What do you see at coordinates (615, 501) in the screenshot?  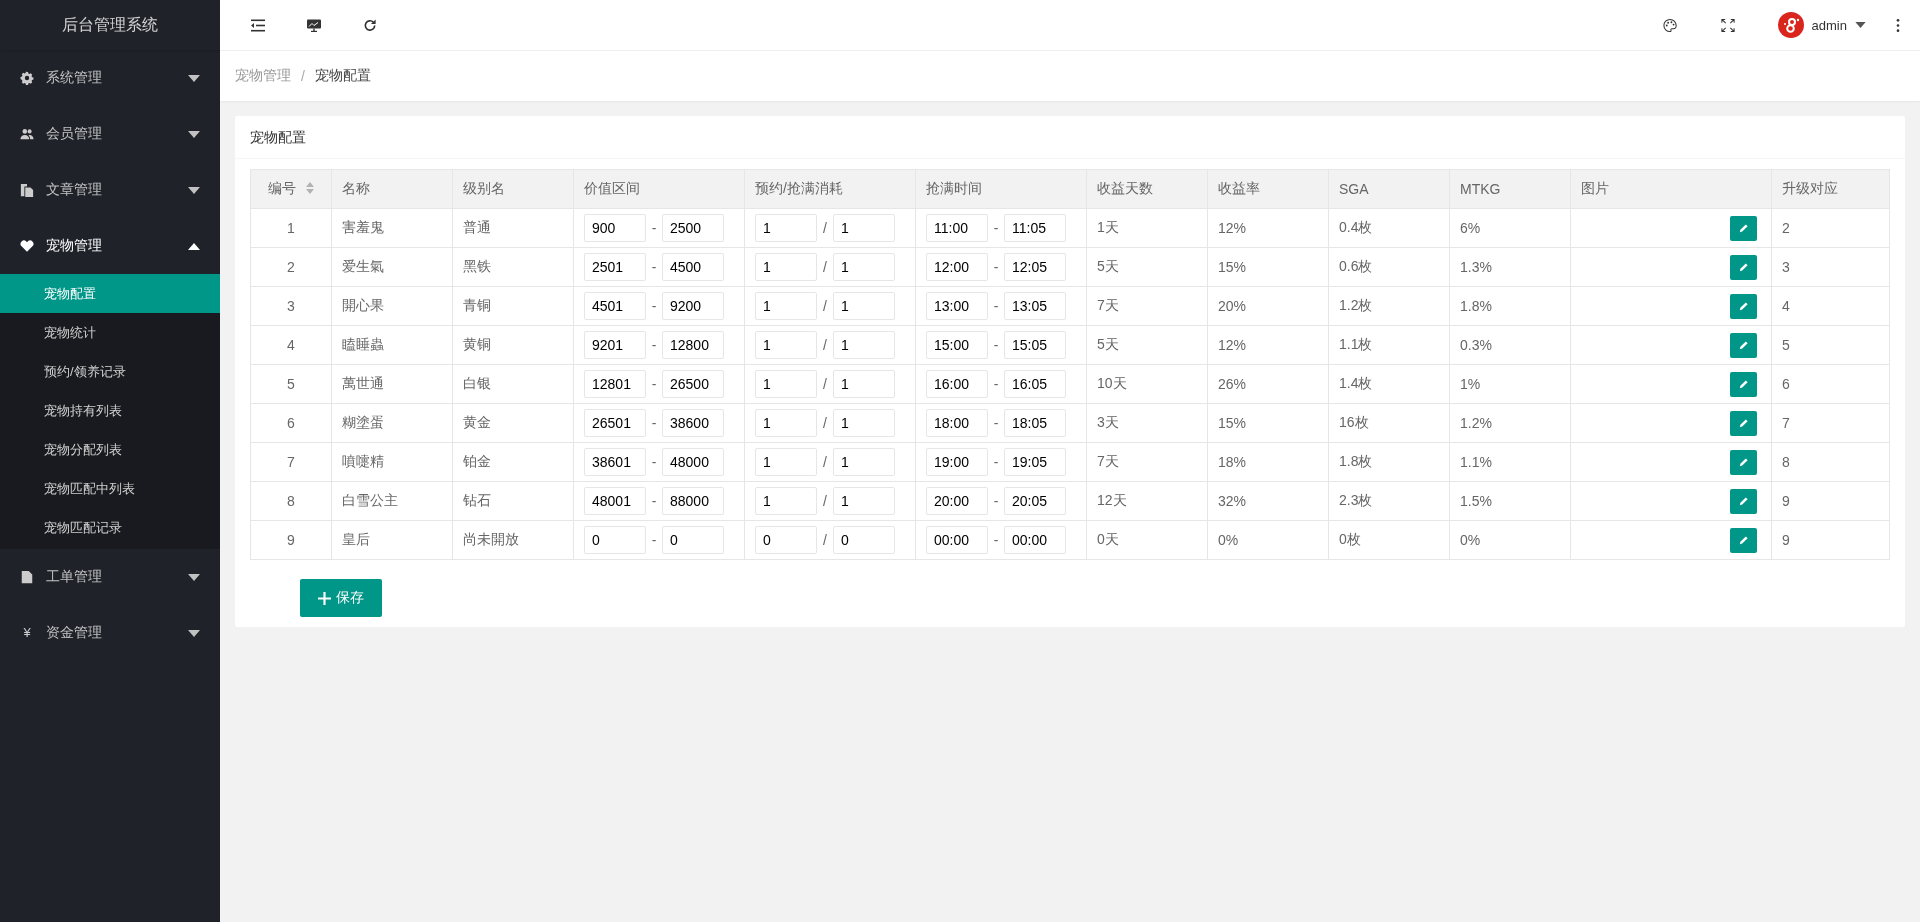 I see `input-field: 48001` at bounding box center [615, 501].